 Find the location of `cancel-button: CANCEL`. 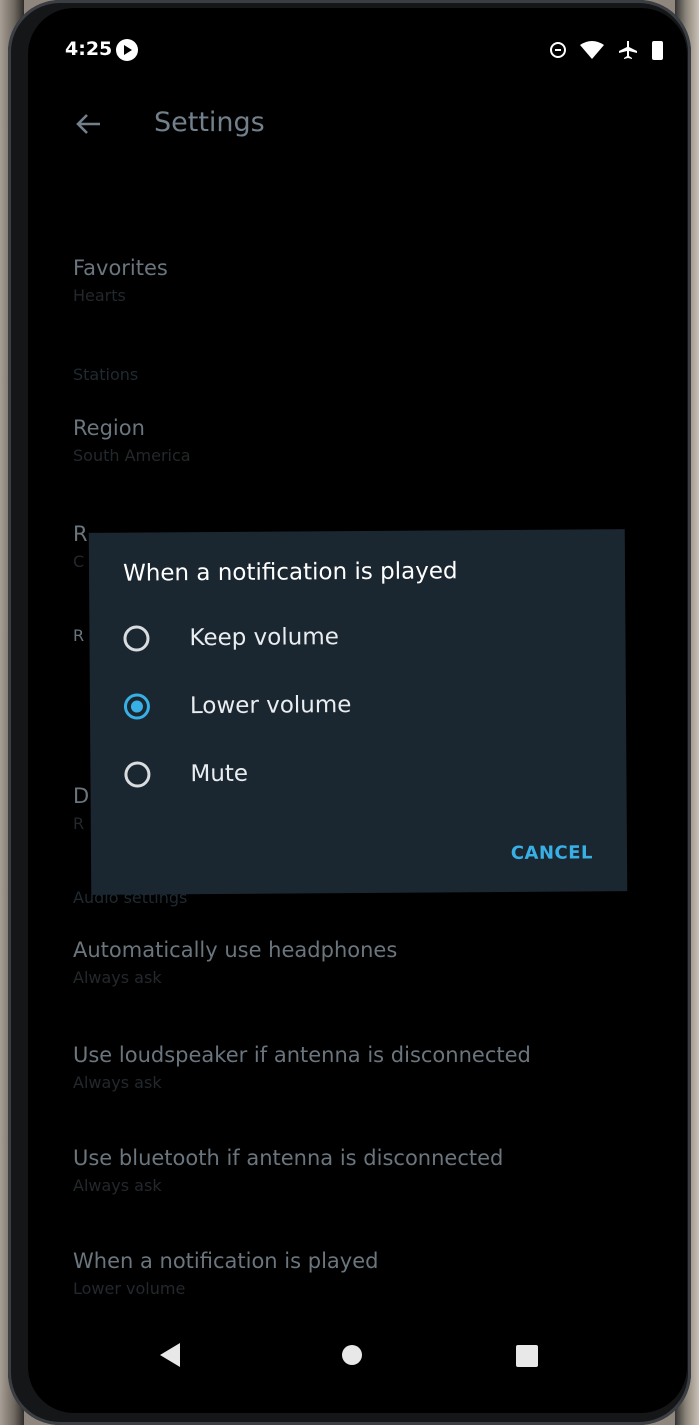

cancel-button: CANCEL is located at coordinates (552, 853).